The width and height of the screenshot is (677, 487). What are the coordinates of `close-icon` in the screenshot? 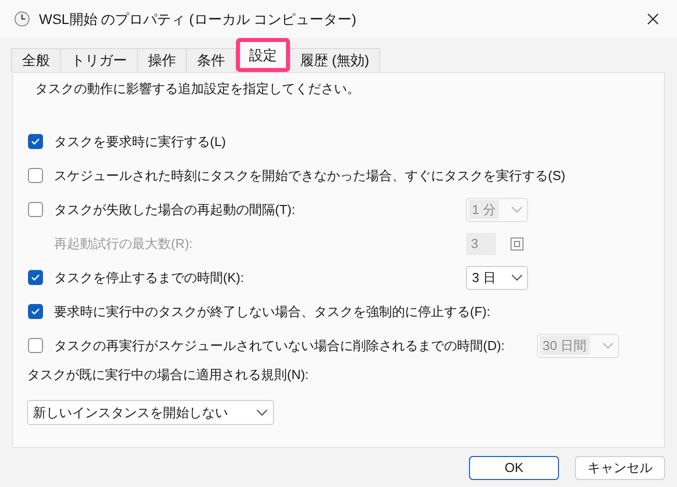 It's located at (653, 19).